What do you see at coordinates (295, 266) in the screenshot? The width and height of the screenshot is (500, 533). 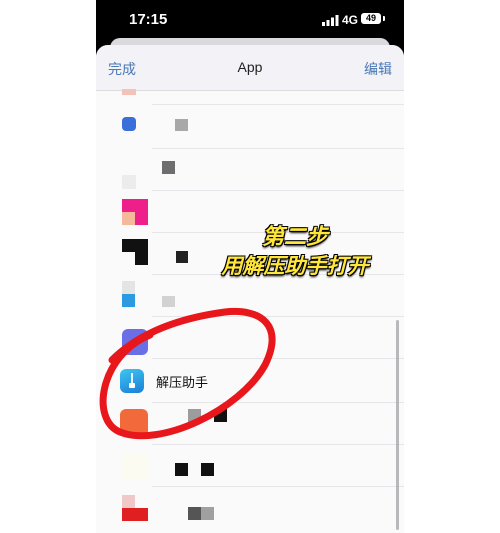 I see `overlay-step-instruction: 用解压助手打开` at bounding box center [295, 266].